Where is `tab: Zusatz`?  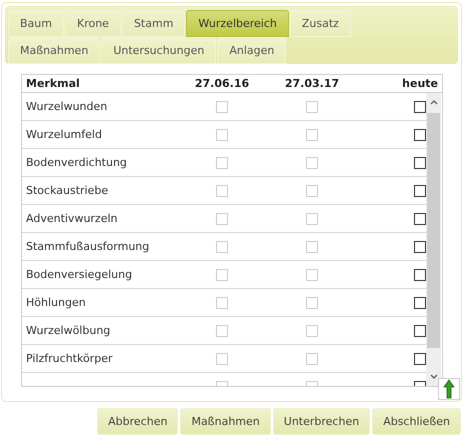
tab: Zusatz is located at coordinates (320, 23).